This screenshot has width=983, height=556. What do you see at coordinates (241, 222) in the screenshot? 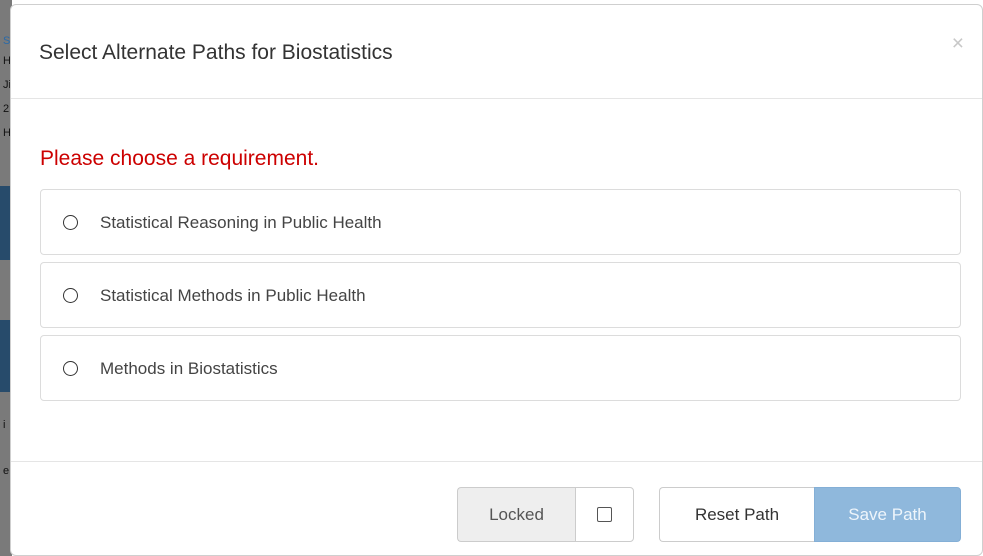
I see `requirement-option-label: Statistical Reasoning in Public Health` at bounding box center [241, 222].